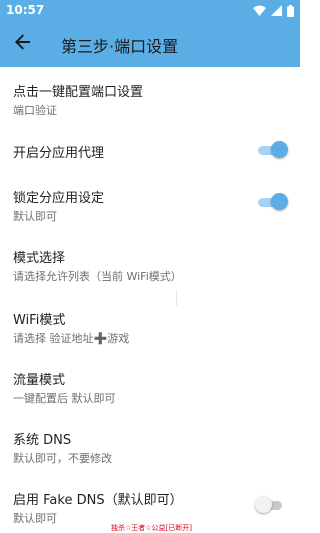  Describe the element at coordinates (39, 258) in the screenshot. I see `setting-title: 模式选择` at that location.